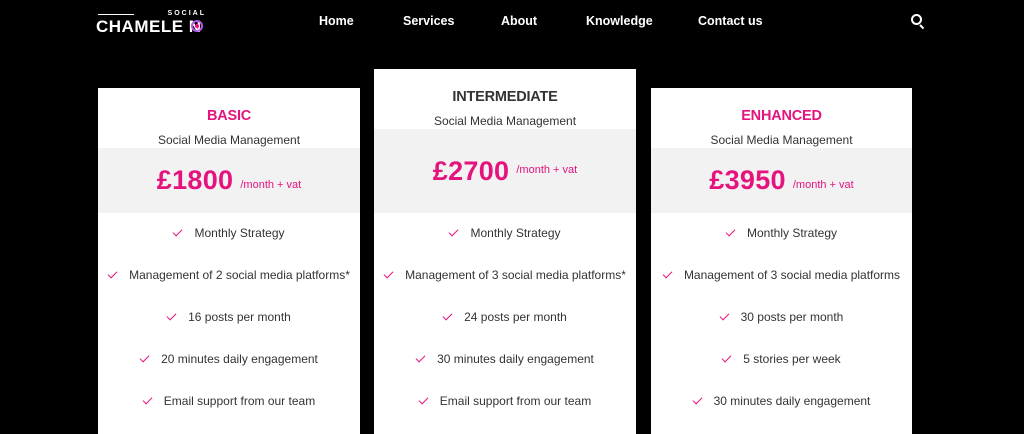 This screenshot has height=434, width=1024. Describe the element at coordinates (505, 97) in the screenshot. I see `plan-name: INTERMEDIATE` at that location.